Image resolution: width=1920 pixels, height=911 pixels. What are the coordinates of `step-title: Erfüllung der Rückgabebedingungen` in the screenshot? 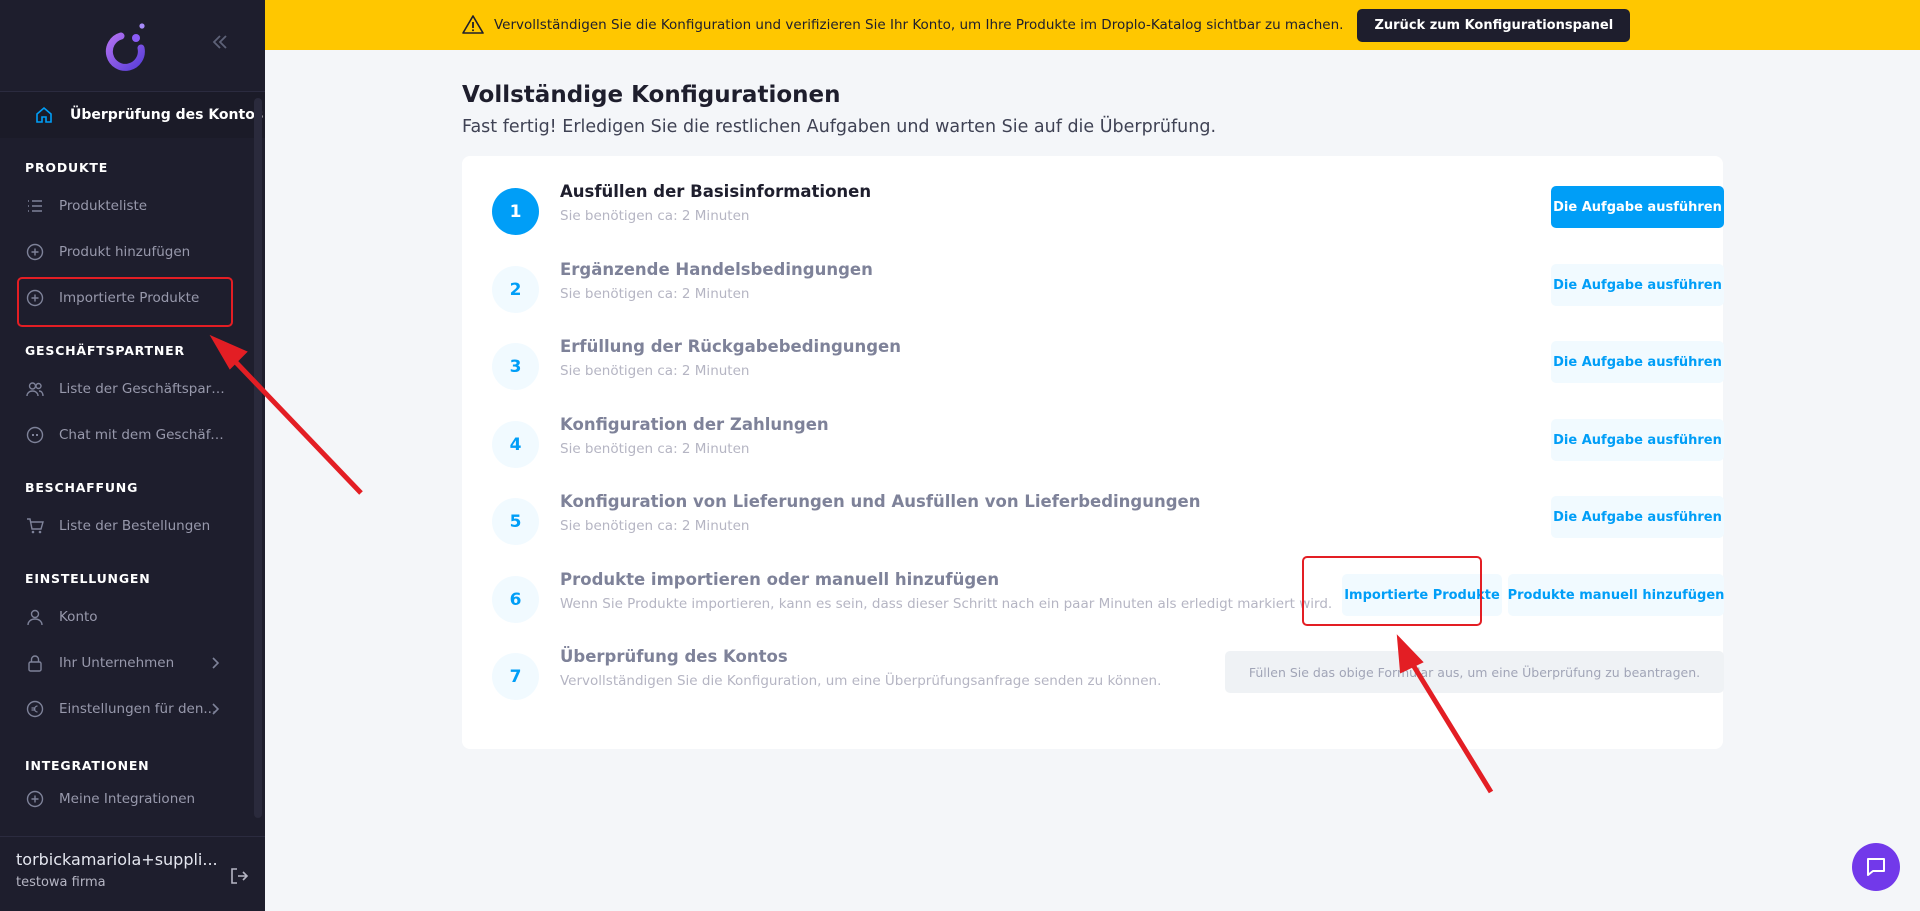 It's located at (730, 346).